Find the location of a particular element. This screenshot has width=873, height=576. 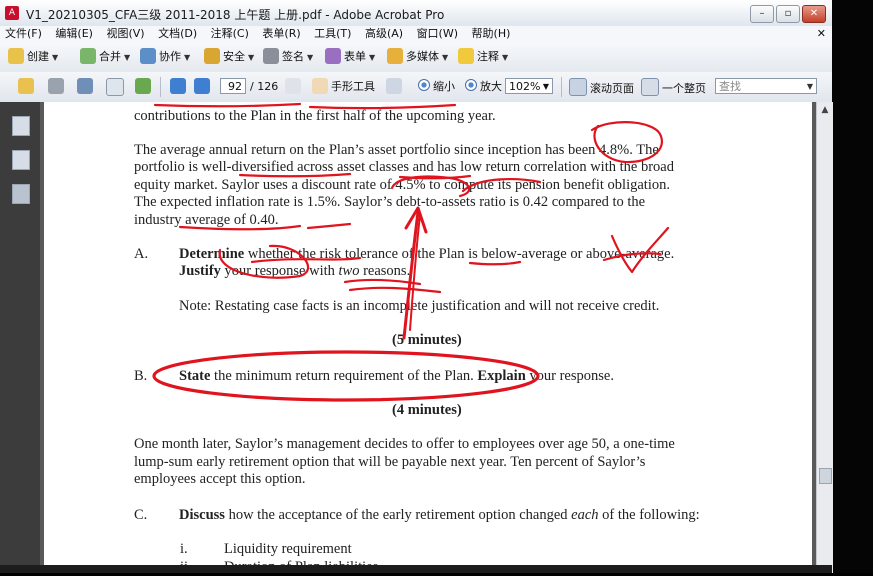

menu-file: 文件(F) is located at coordinates (23, 34).